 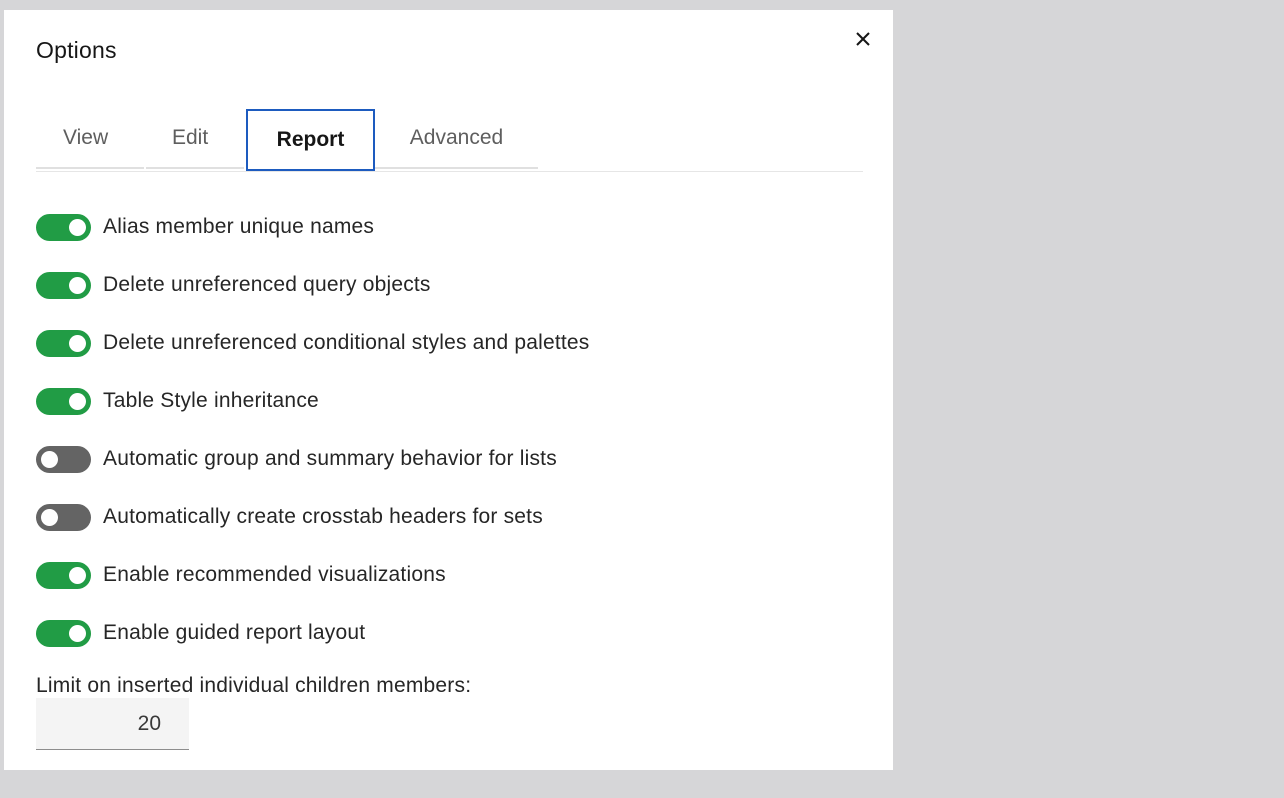 What do you see at coordinates (112, 724) in the screenshot?
I see `limit-number-input: 20` at bounding box center [112, 724].